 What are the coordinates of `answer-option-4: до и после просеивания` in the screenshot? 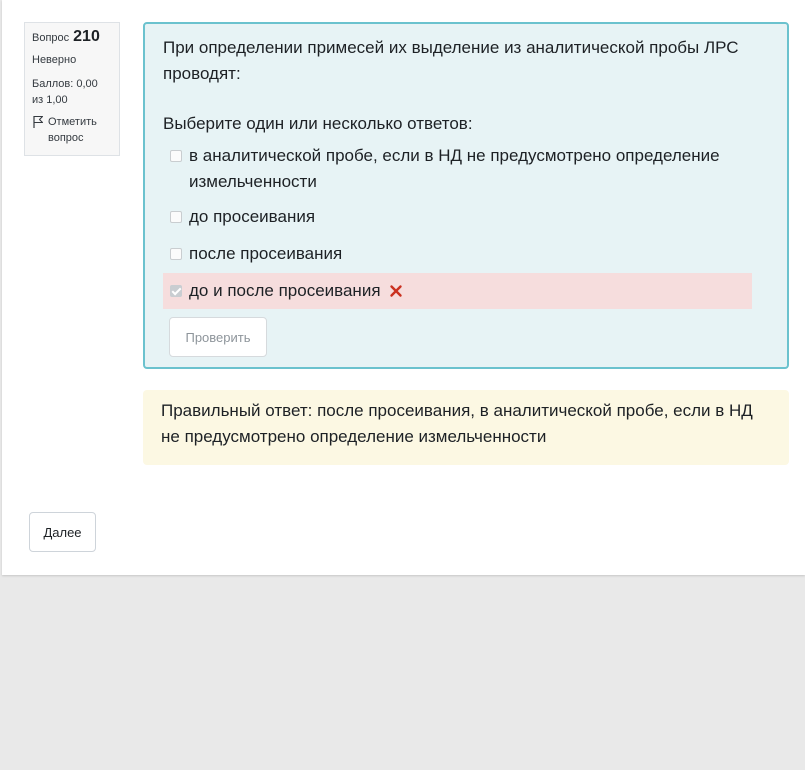 It's located at (457, 291).